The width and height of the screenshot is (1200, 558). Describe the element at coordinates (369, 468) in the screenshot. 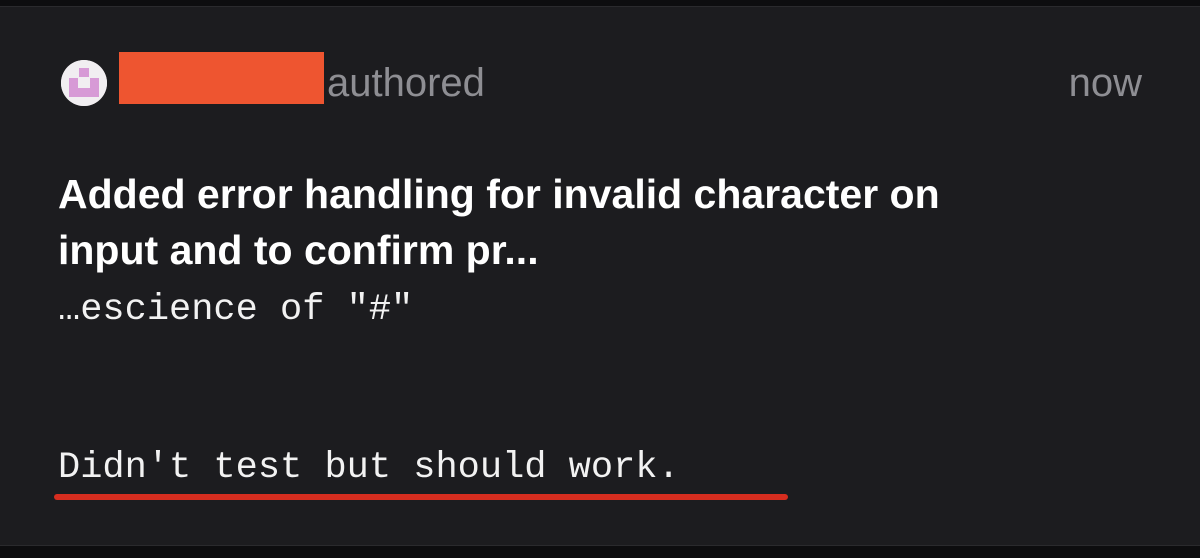

I see `commit-body: Didn't test but should work.` at that location.